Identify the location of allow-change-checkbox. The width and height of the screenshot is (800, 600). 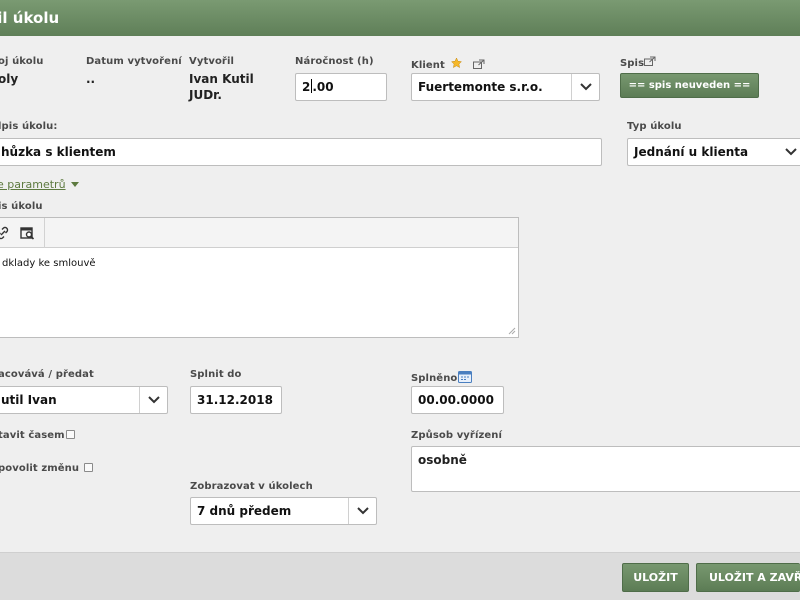
(88, 467).